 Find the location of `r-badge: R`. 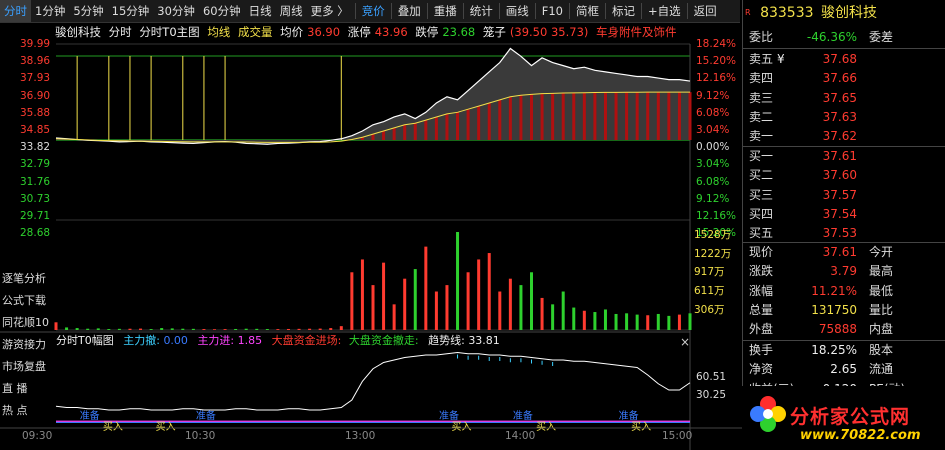

r-badge: R is located at coordinates (748, 12).